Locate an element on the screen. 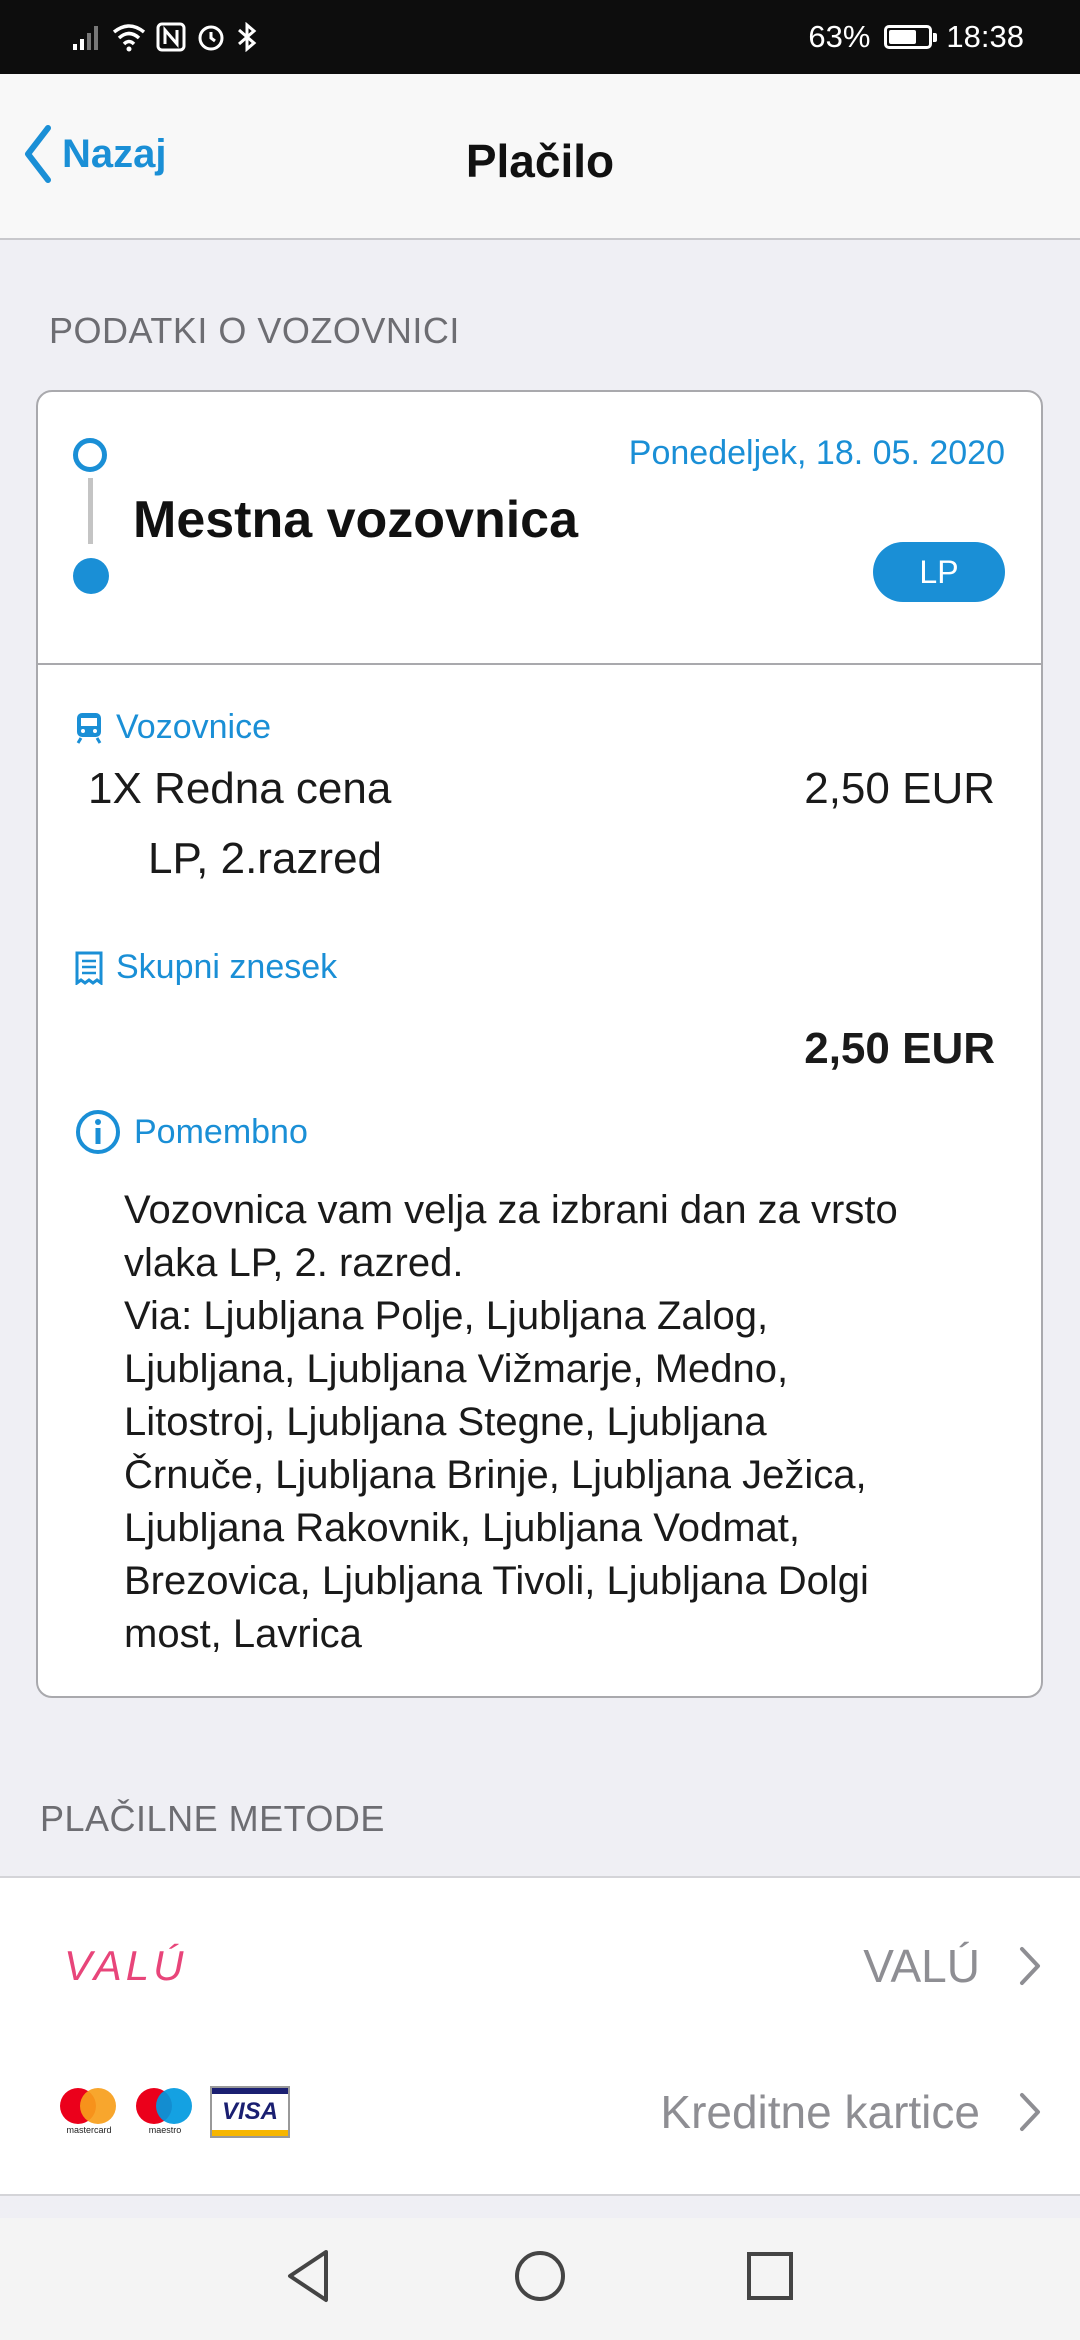 This screenshot has height=2340, width=1080. payment-section-label: PLAČILNE METODE is located at coordinates (212, 1818).